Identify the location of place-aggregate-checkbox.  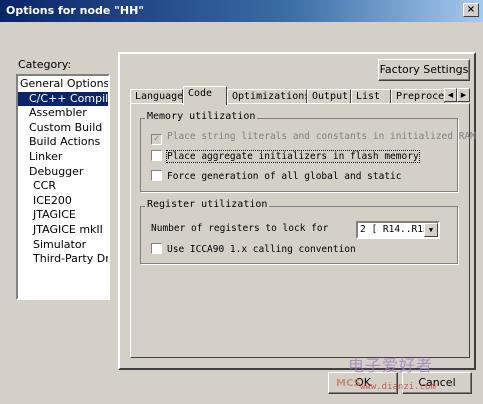
(156, 155).